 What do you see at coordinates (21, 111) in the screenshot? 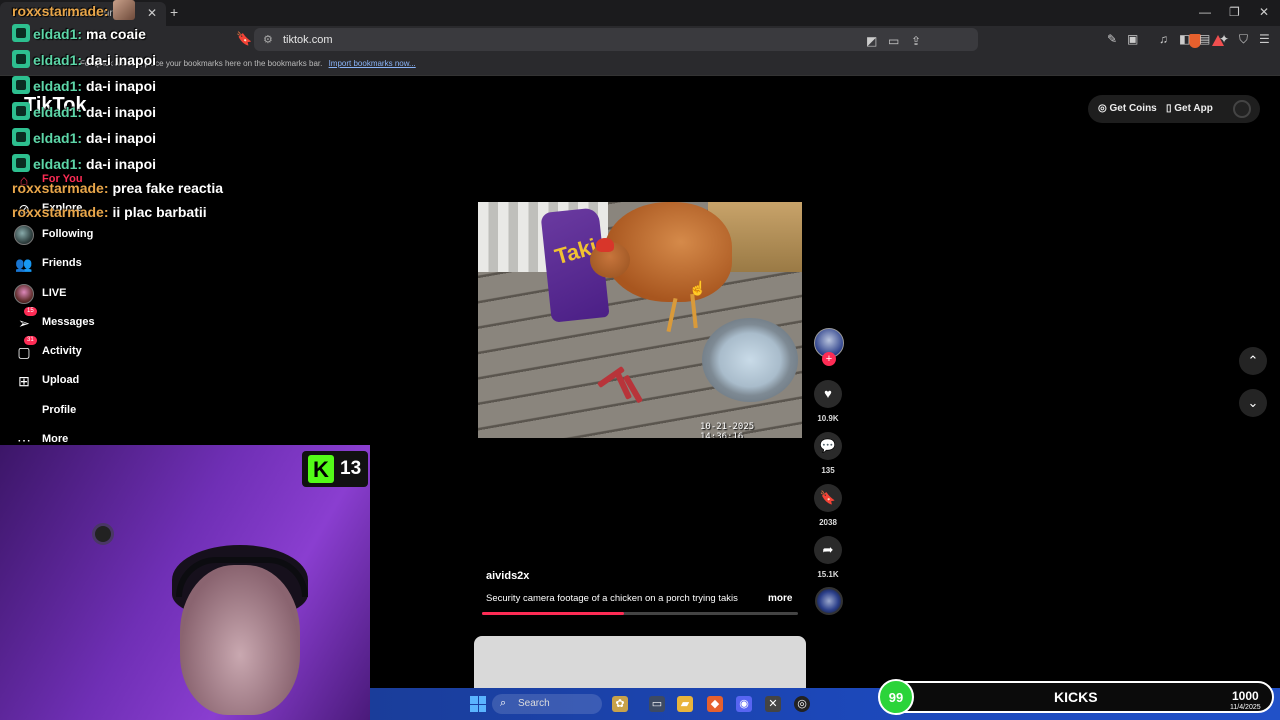
I see `og-badge-icon` at bounding box center [21, 111].